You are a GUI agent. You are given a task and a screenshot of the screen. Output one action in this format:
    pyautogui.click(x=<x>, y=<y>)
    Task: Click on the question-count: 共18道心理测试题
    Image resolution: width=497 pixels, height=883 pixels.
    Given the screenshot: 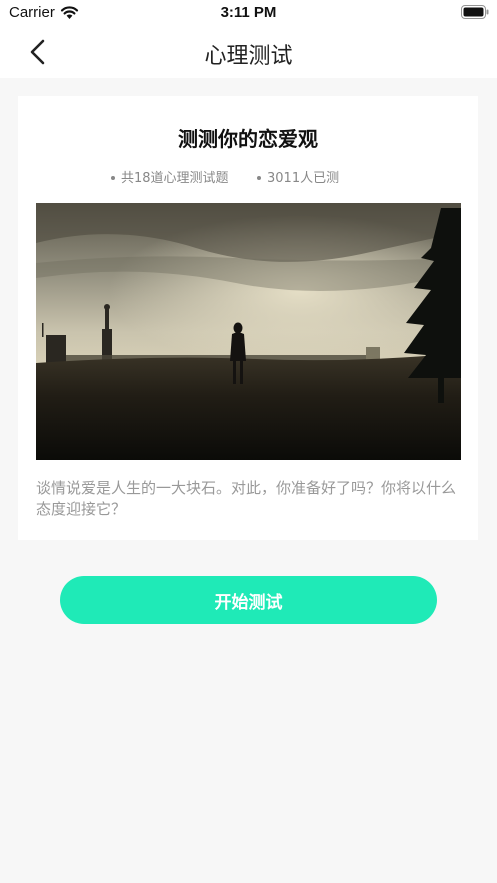 What is the action you would take?
    pyautogui.click(x=170, y=176)
    